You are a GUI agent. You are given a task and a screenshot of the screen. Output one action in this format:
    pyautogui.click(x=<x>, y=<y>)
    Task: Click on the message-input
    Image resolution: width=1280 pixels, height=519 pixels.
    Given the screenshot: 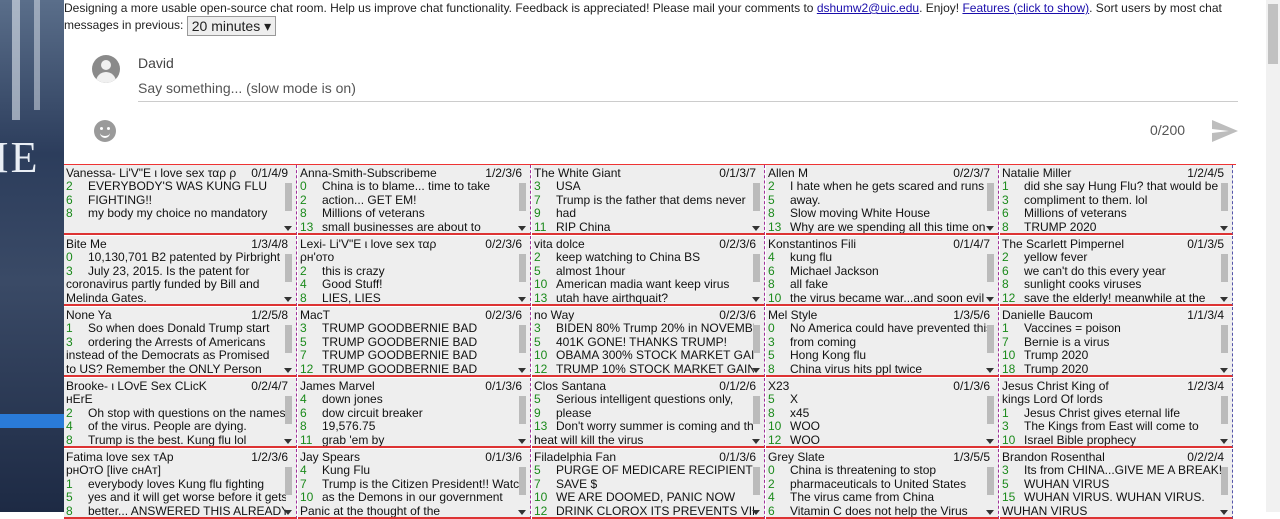 What is the action you would take?
    pyautogui.click(x=688, y=90)
    